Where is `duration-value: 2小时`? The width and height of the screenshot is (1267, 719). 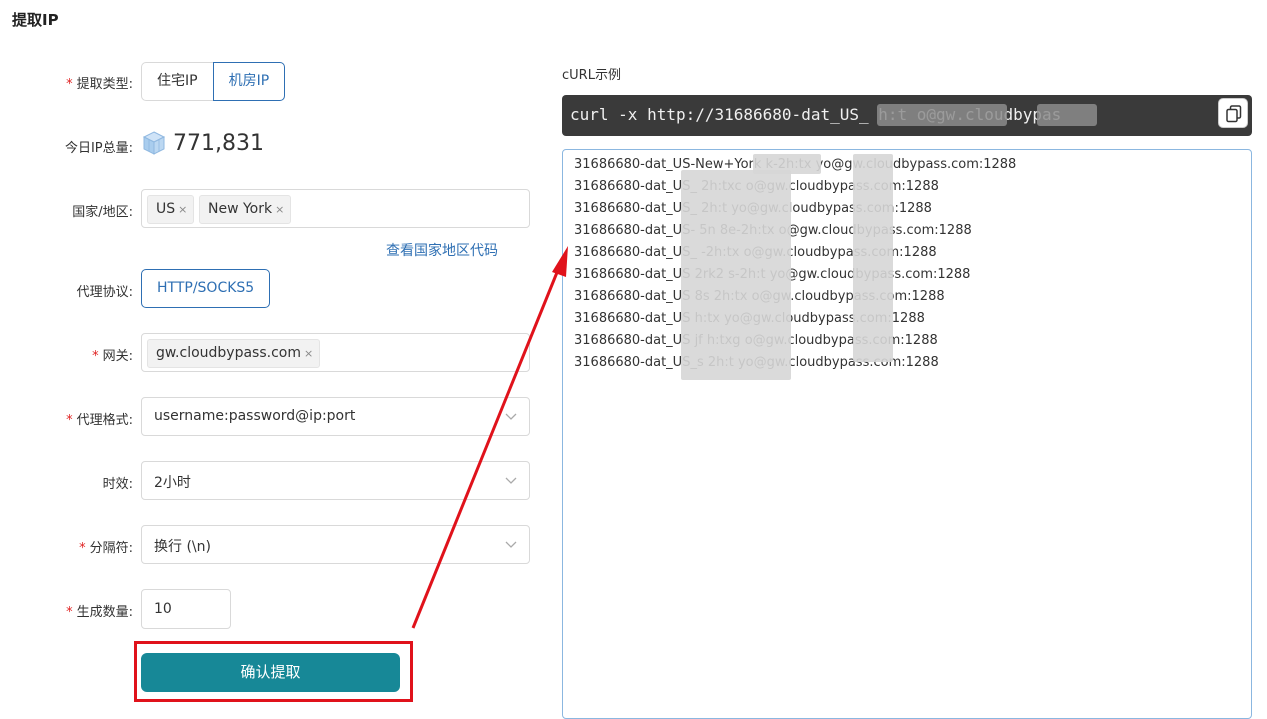
duration-value: 2小时 is located at coordinates (172, 483).